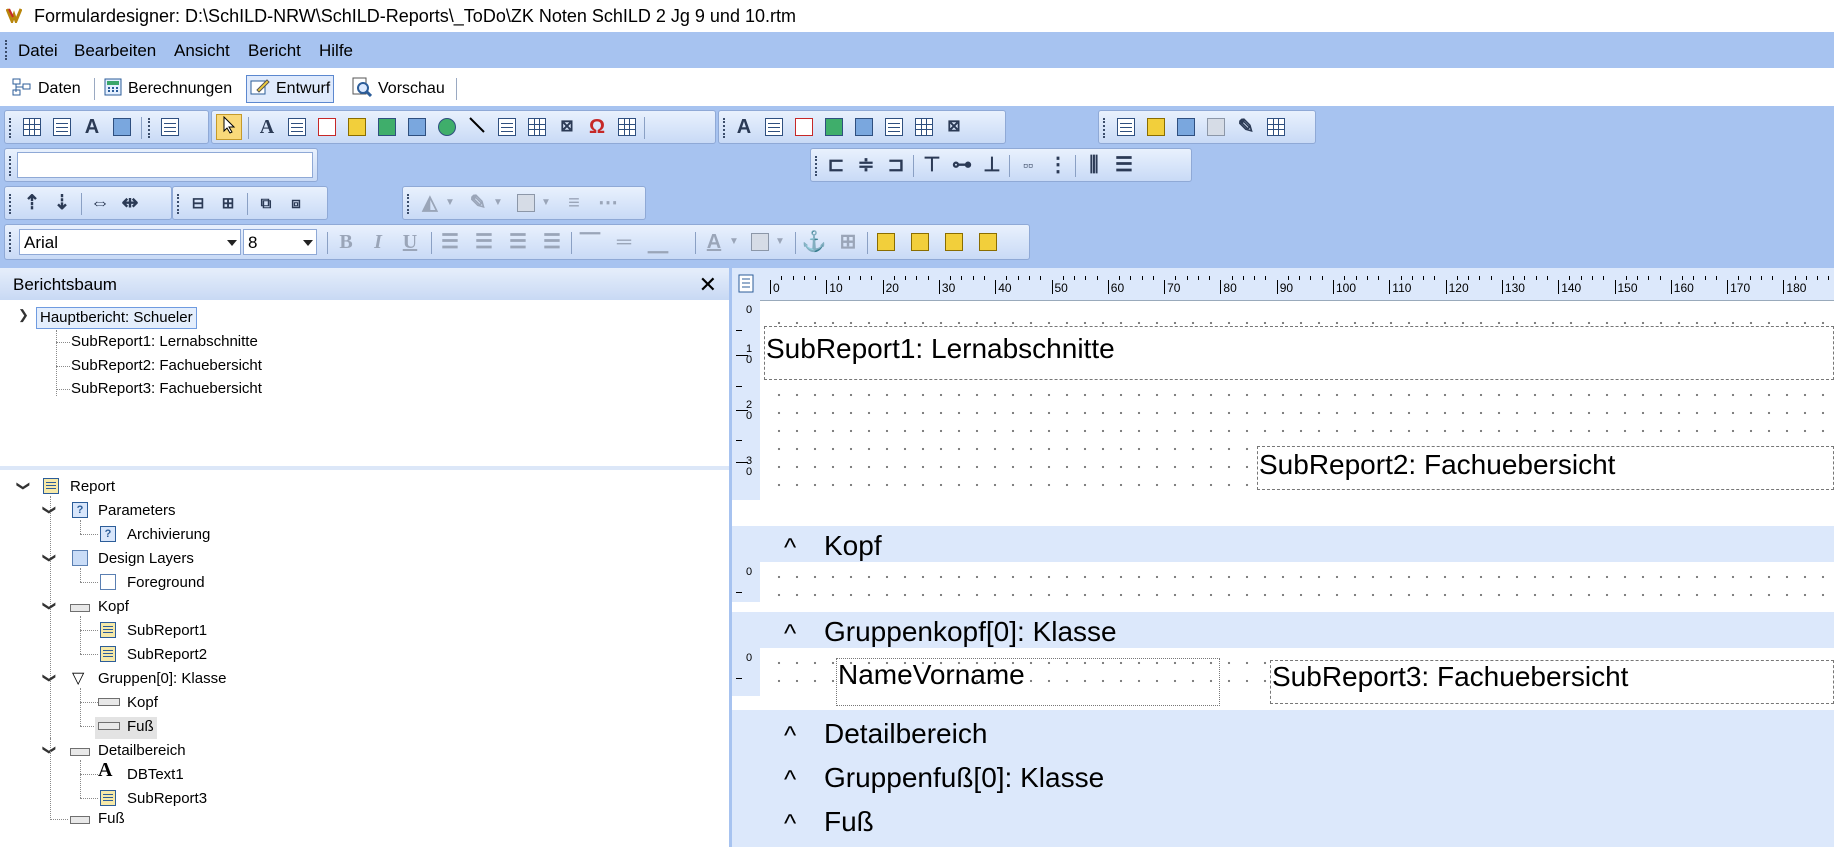  Describe the element at coordinates (774, 127) in the screenshot. I see `dbmemo-button` at that location.